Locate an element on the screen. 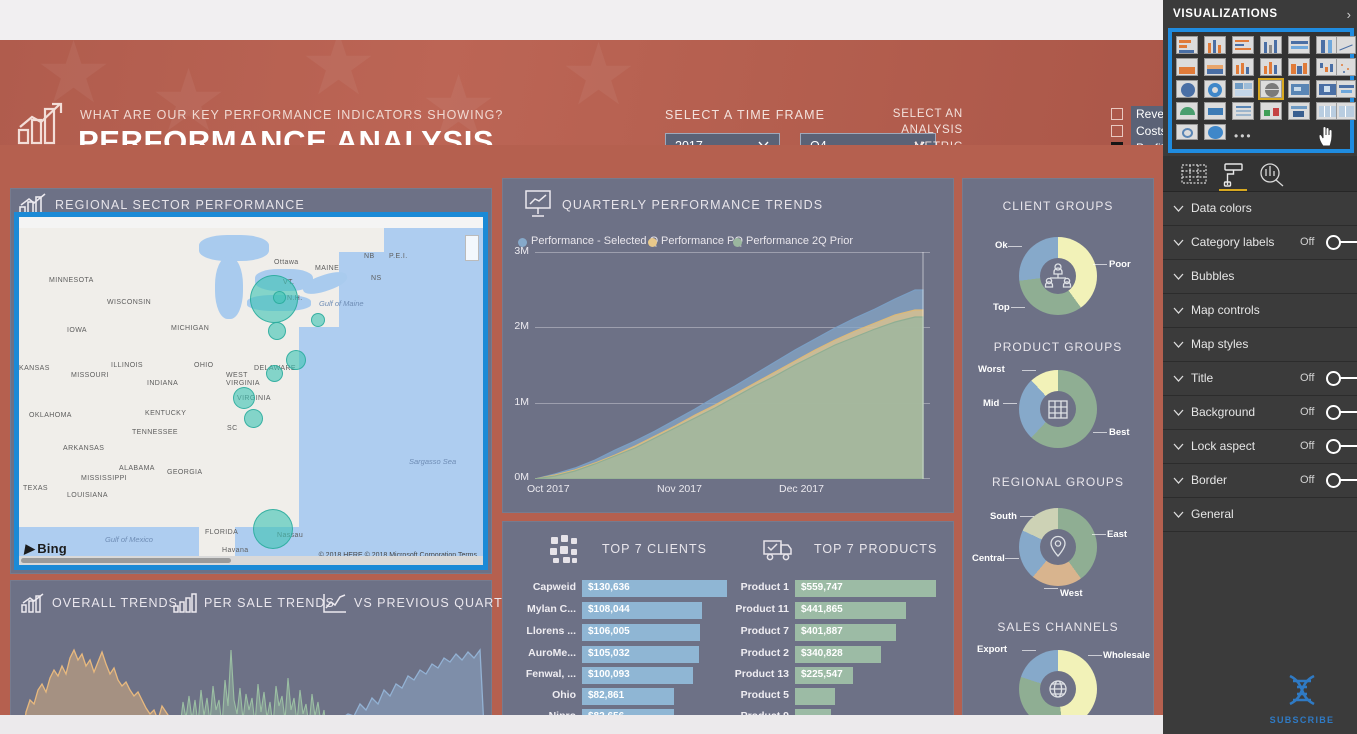 Image resolution: width=1357 pixels, height=734 pixels. quarterly-area-chart: 3M 2M 1M 0M Oct 2017 Nov 2017 Dec 2017 is located at coordinates (722, 370).